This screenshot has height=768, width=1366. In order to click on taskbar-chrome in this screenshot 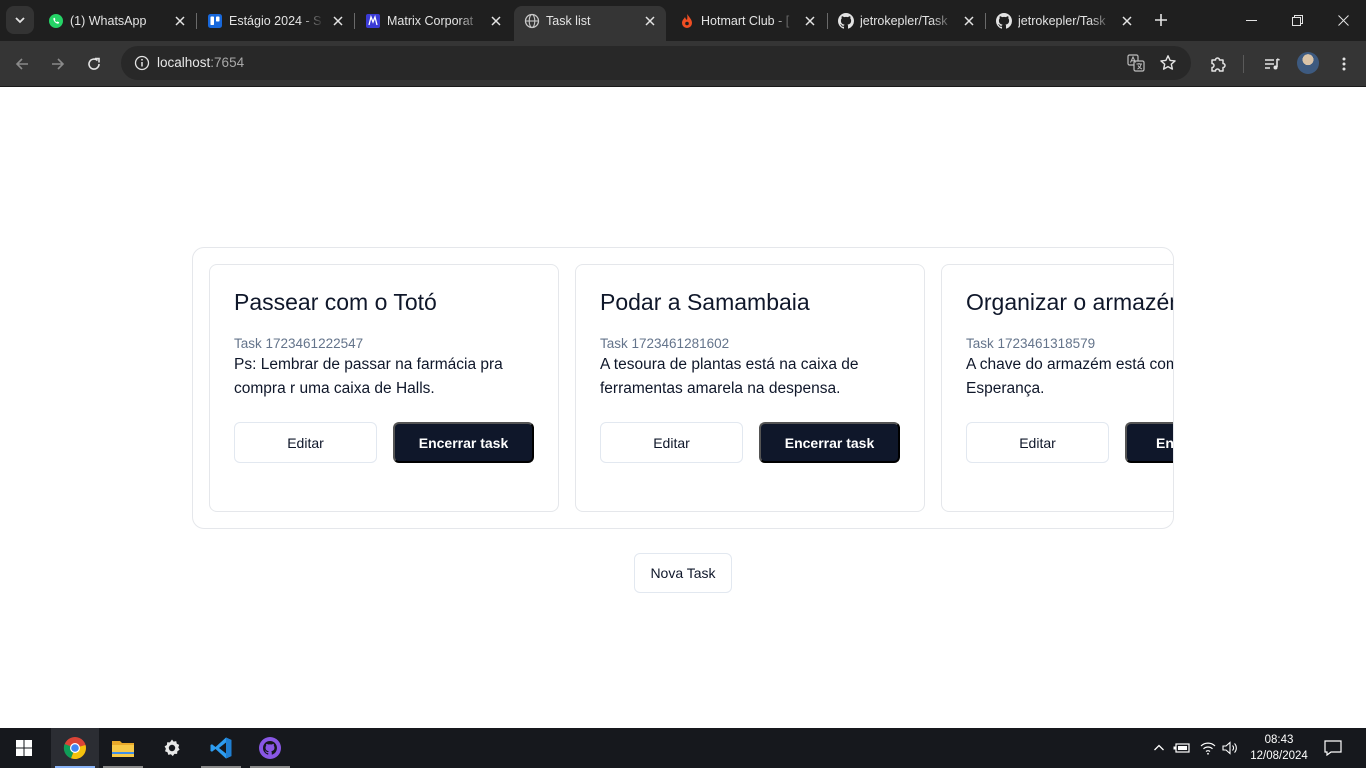, I will do `click(75, 748)`.